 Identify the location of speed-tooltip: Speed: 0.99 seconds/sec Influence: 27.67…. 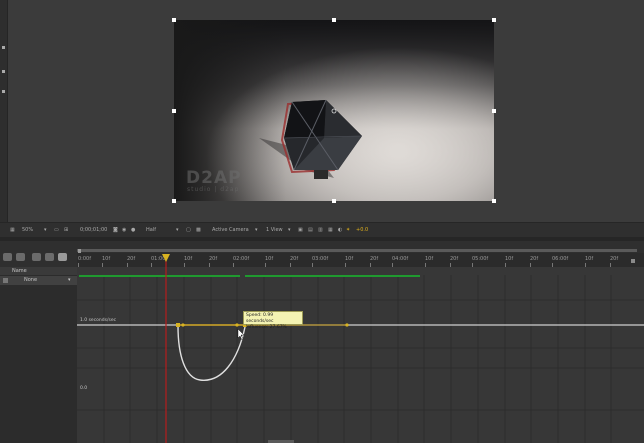
(273, 320).